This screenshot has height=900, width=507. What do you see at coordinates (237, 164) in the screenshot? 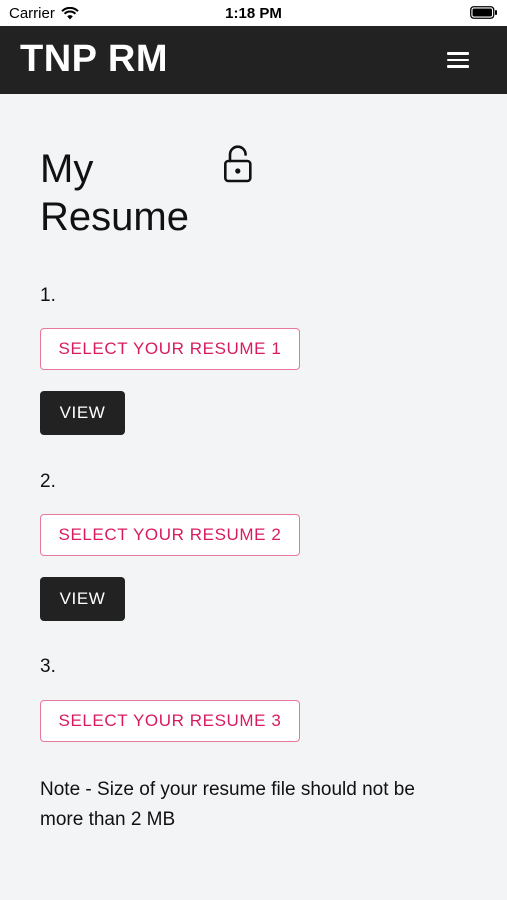
I see `unlock-icon` at bounding box center [237, 164].